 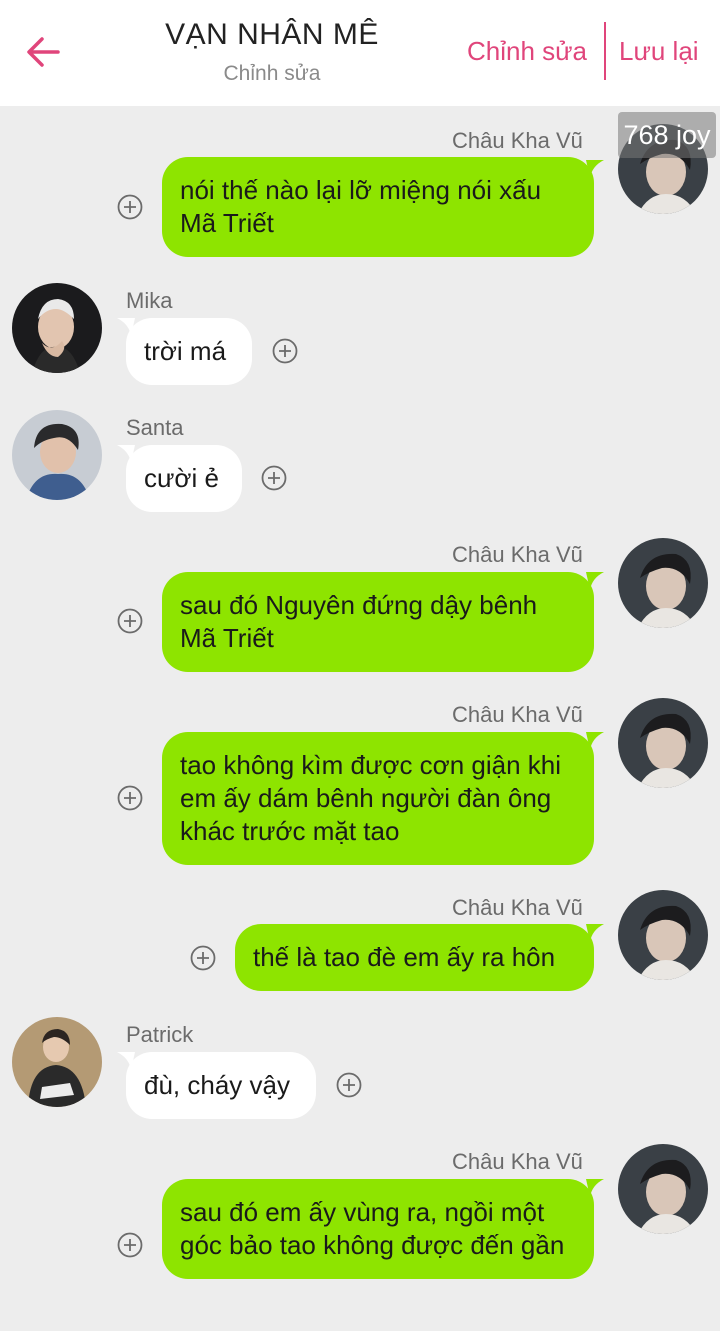 I want to click on back-arrow-icon, so click(x=44, y=52).